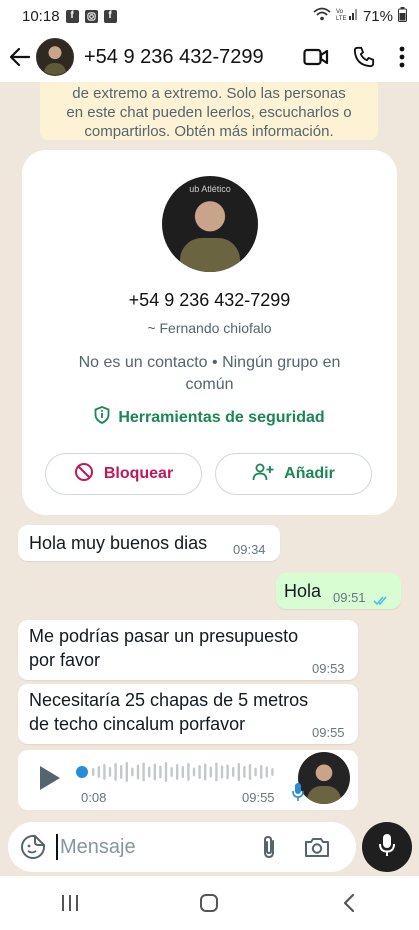 The image size is (419, 930). I want to click on contact-avatar, so click(55, 57).